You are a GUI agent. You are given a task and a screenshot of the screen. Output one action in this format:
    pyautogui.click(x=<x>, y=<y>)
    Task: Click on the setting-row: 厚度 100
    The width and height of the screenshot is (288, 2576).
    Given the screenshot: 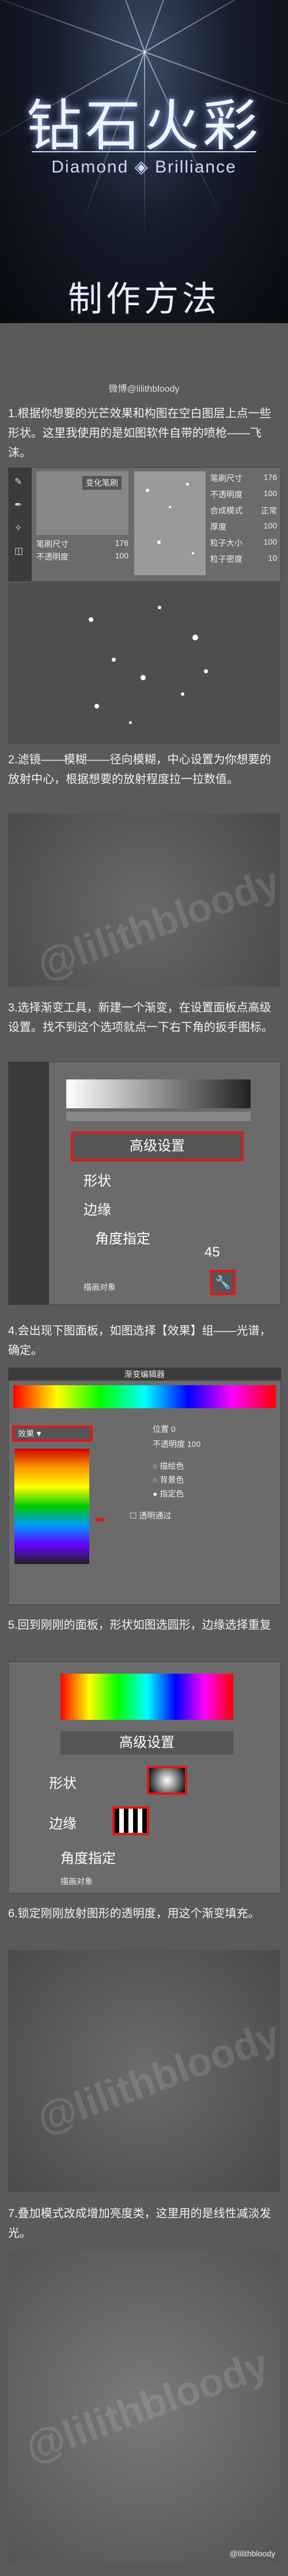 What is the action you would take?
    pyautogui.click(x=243, y=529)
    